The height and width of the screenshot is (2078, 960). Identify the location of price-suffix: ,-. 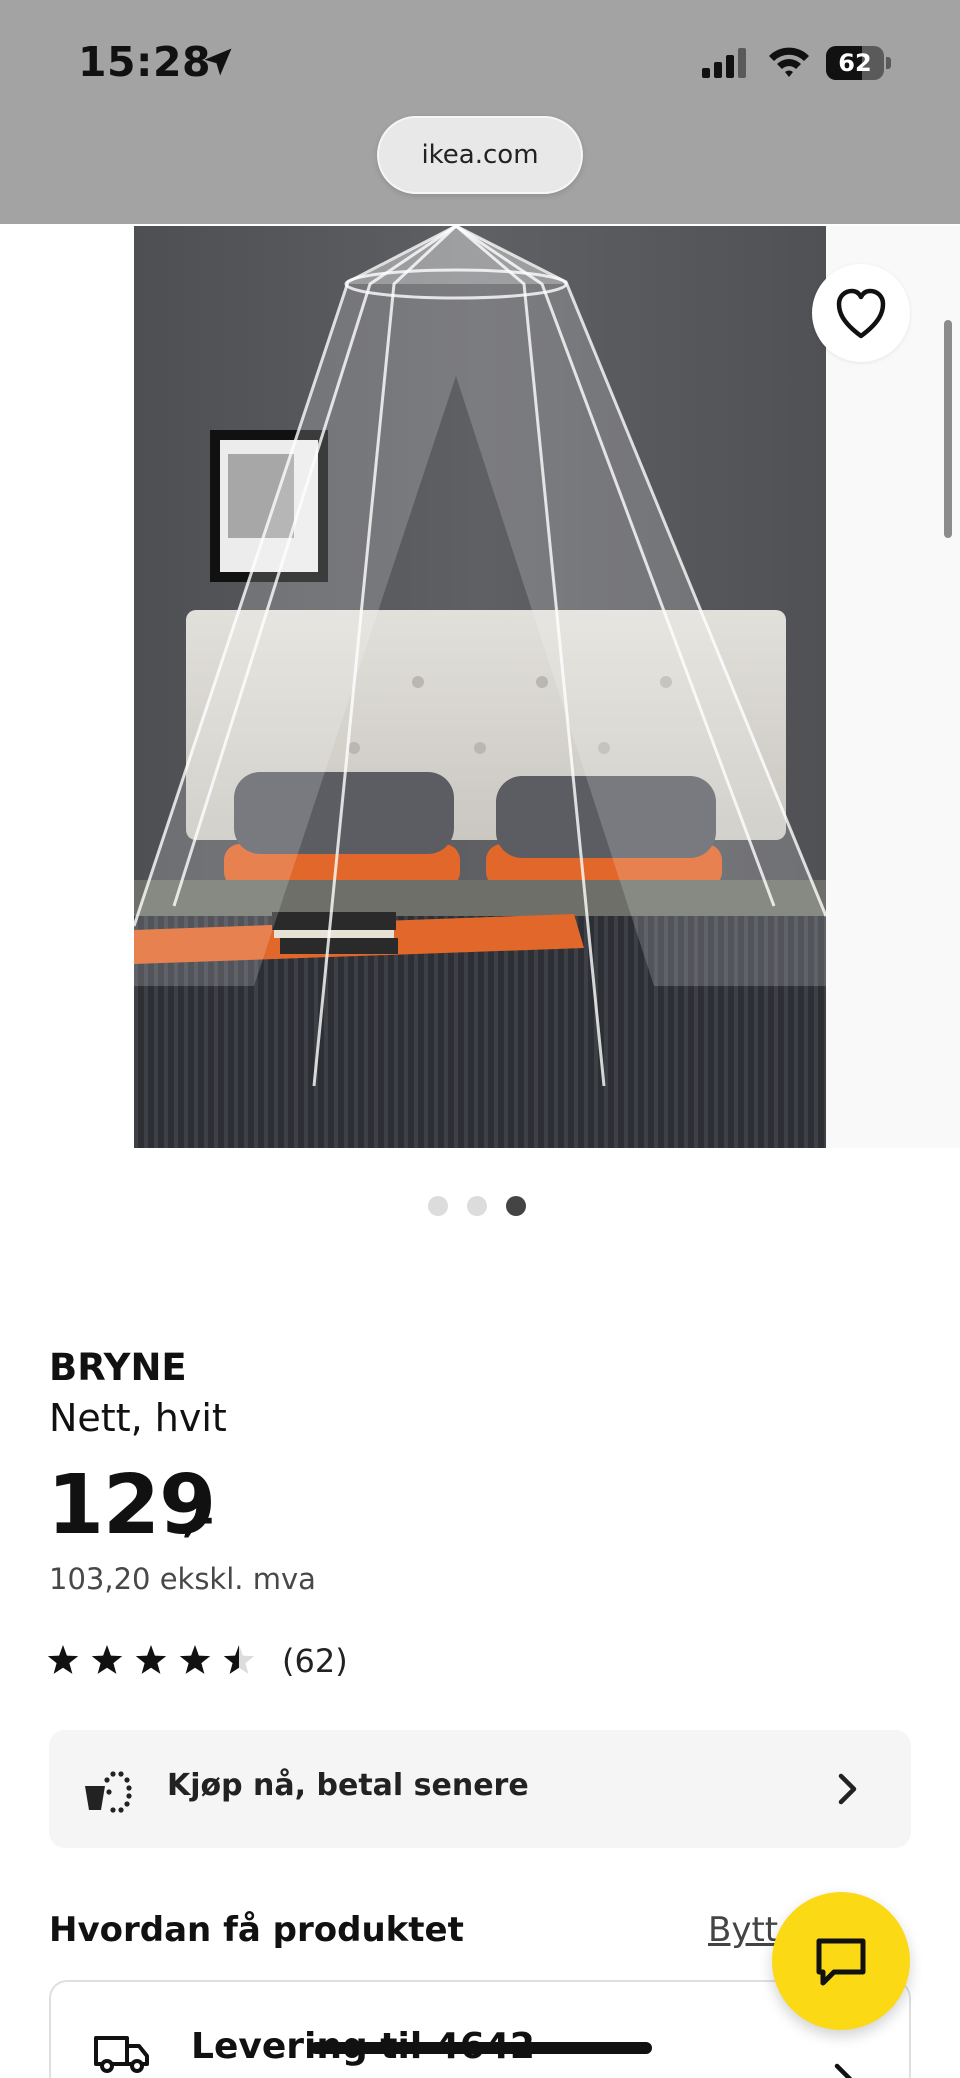
(198, 1519).